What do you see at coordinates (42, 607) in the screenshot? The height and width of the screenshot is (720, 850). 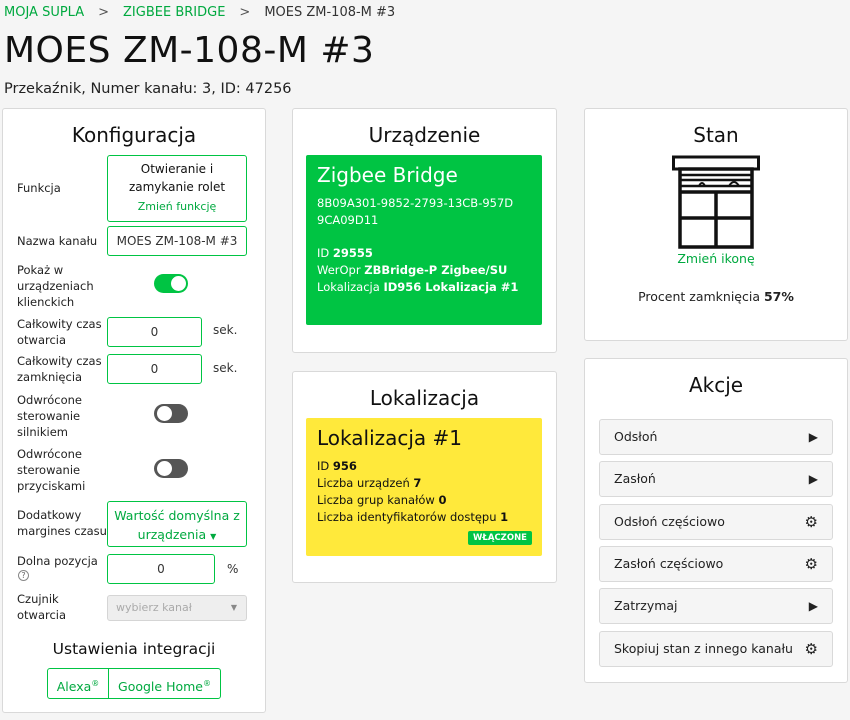 I see `sensor-label: Czujnik otwarcia` at bounding box center [42, 607].